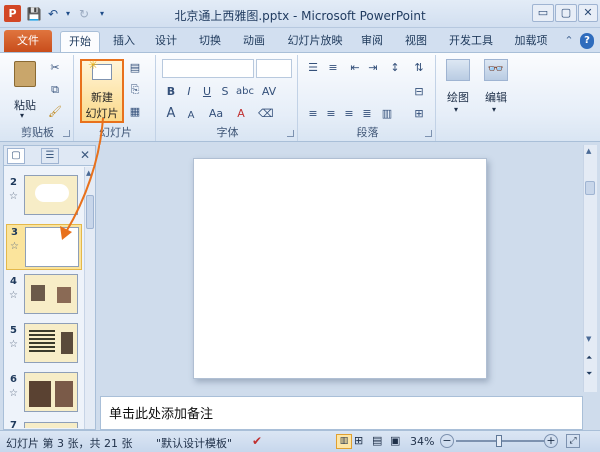 The image size is (600, 452). Describe the element at coordinates (358, 440) in the screenshot. I see `slide-sorter-icon: ⊞` at that location.